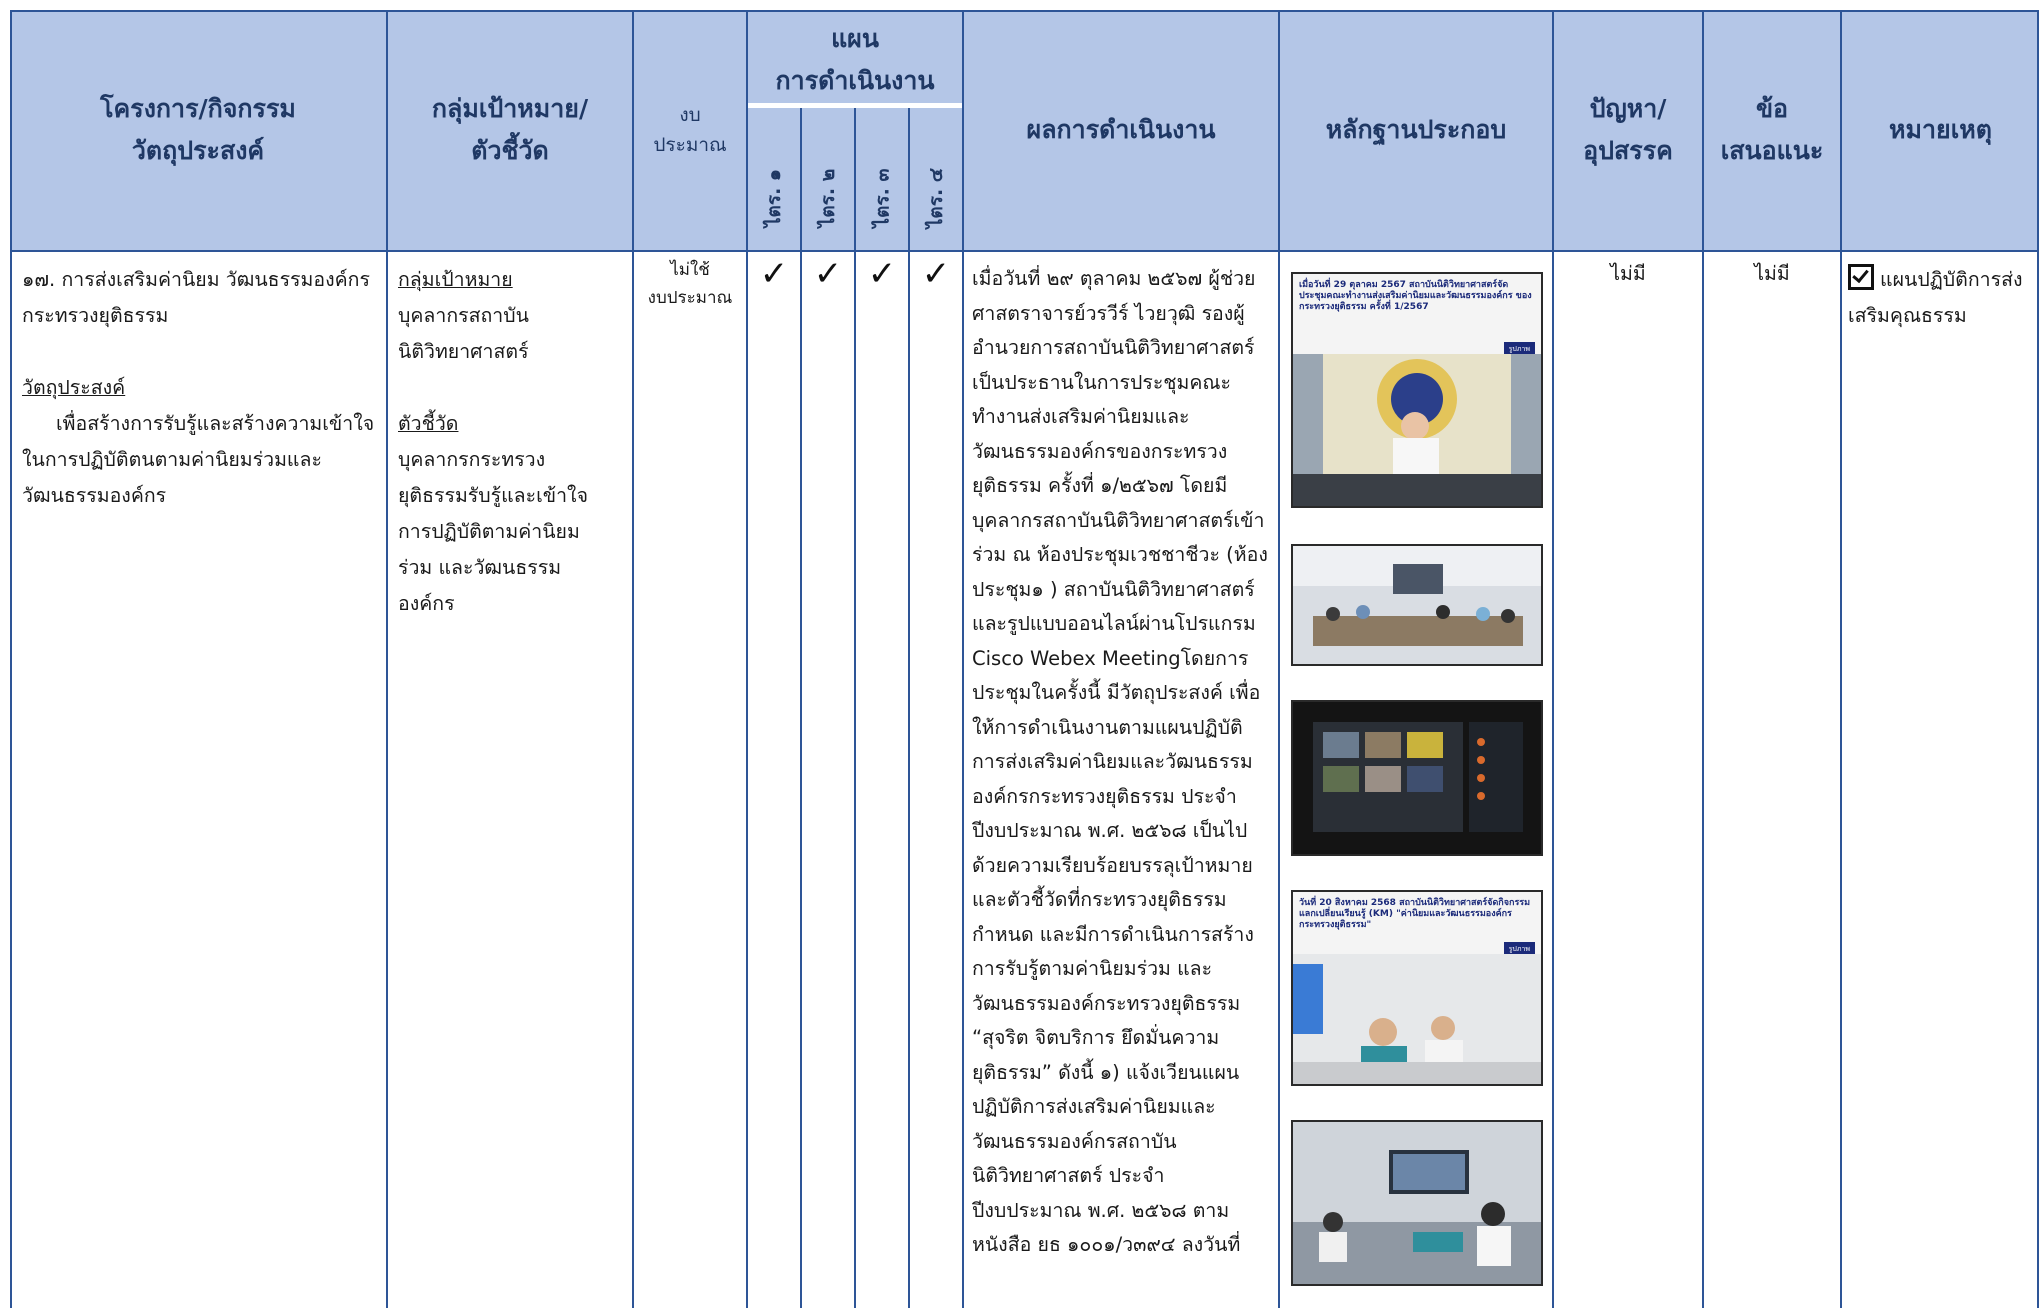 The image size is (2039, 1308). I want to click on meeting-room-photo, so click(1417, 605).